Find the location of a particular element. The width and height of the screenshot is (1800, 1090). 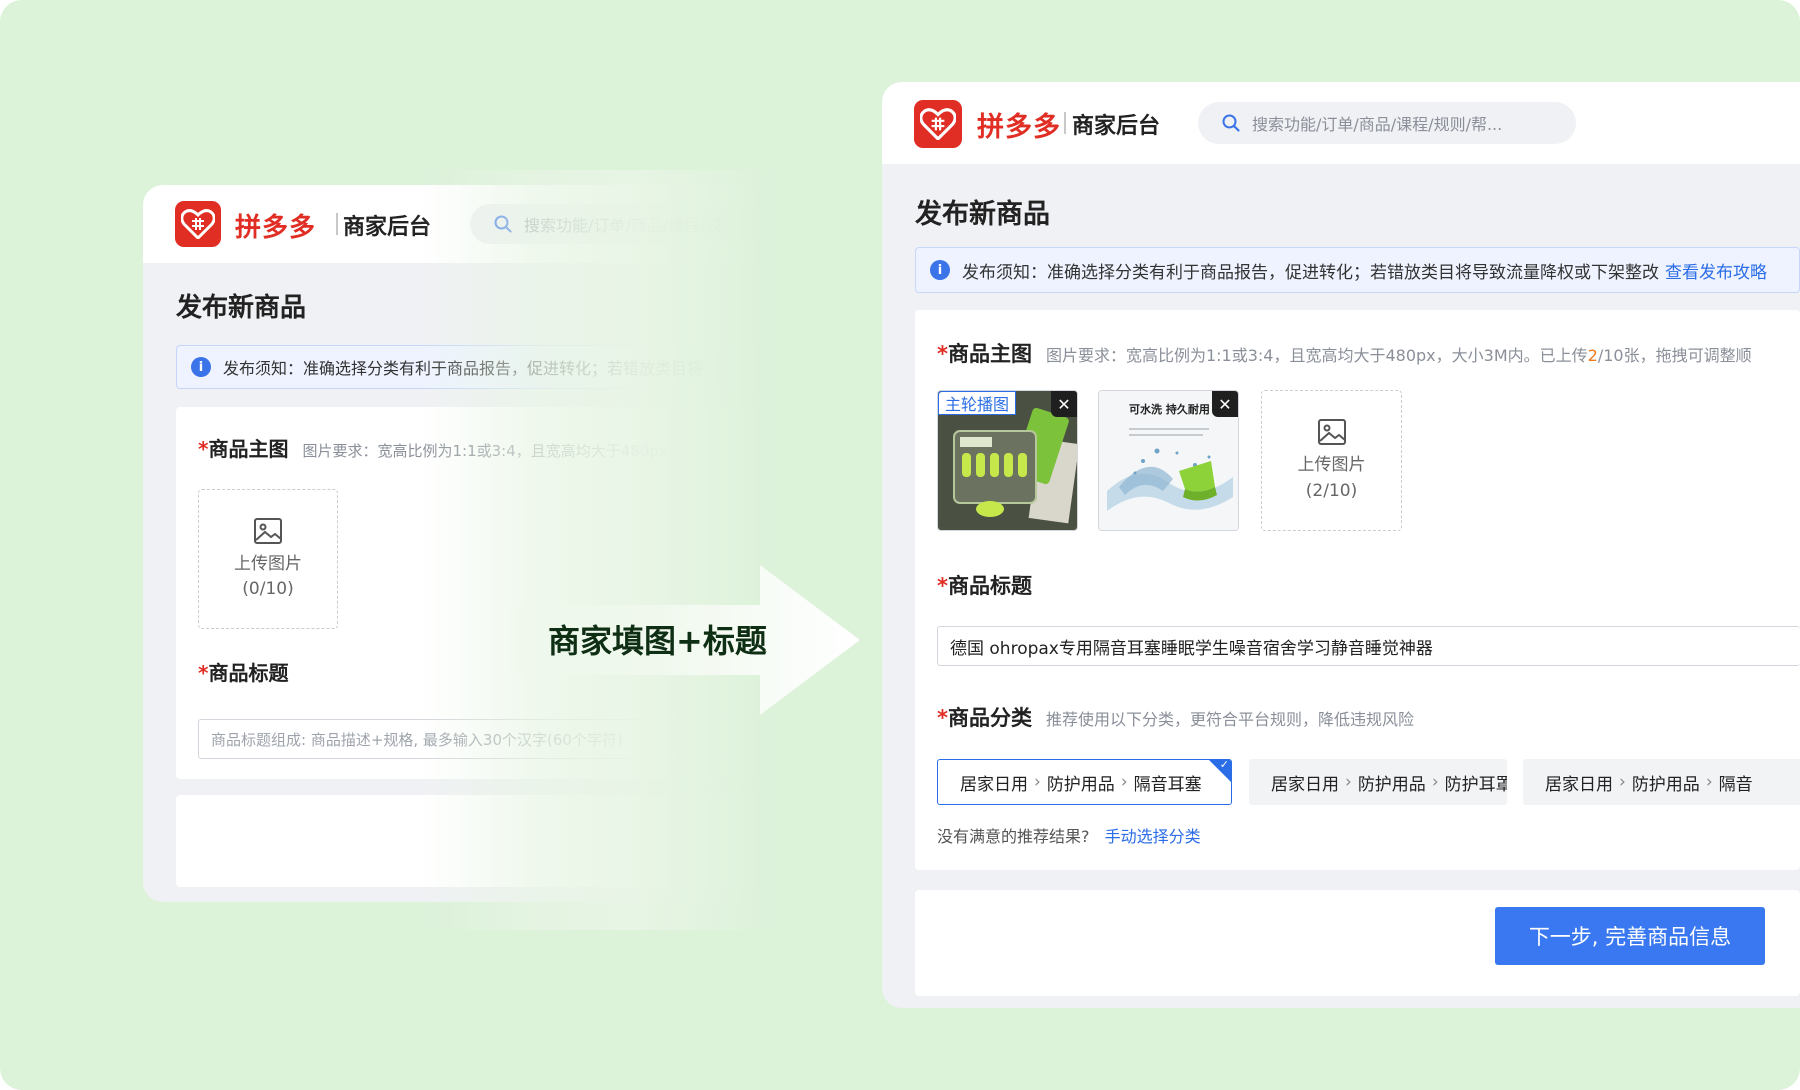

category-level-3: 隔音 is located at coordinates (1735, 784).